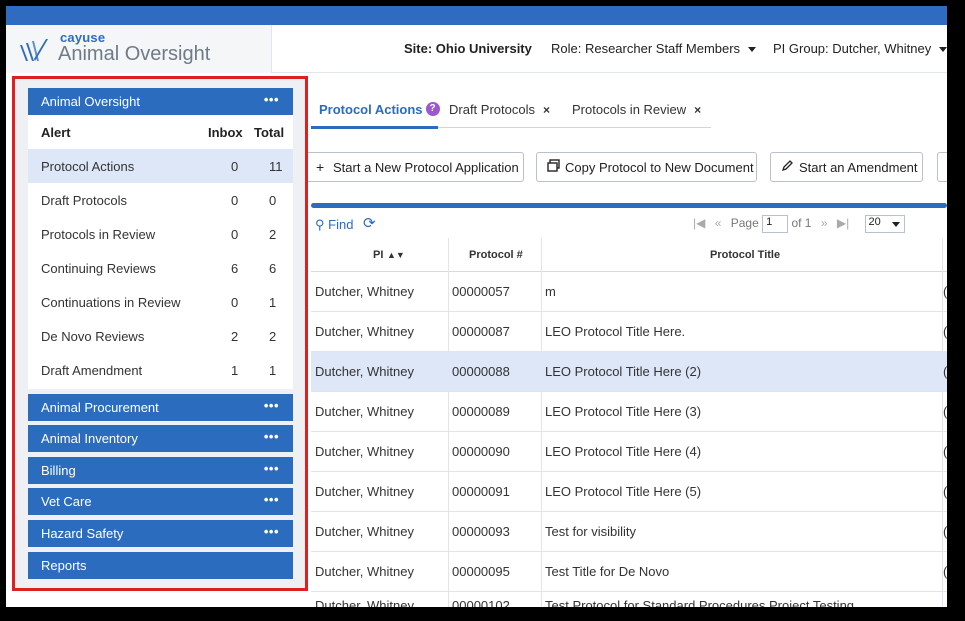 This screenshot has height=621, width=965. Describe the element at coordinates (235, 268) in the screenshot. I see `inbox-count: 6` at that location.